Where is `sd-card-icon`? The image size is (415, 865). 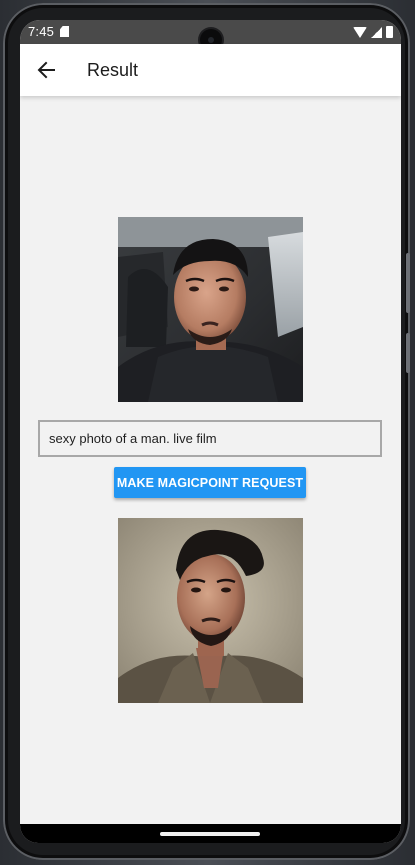
sd-card-icon is located at coordinates (64, 31).